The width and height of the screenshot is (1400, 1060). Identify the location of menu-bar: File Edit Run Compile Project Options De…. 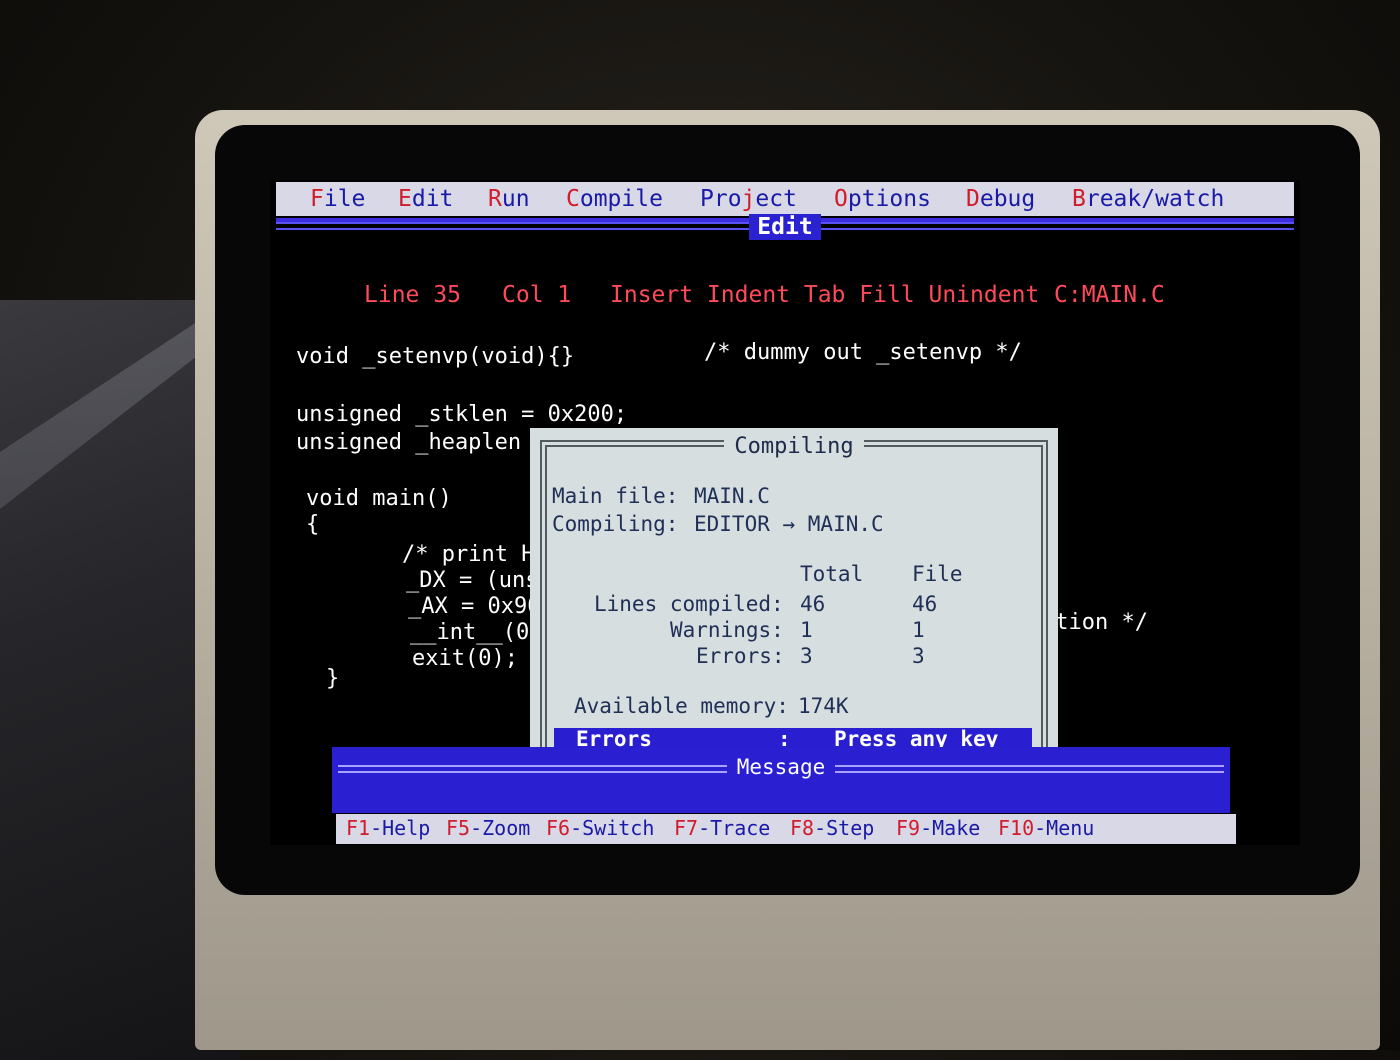
(785, 199).